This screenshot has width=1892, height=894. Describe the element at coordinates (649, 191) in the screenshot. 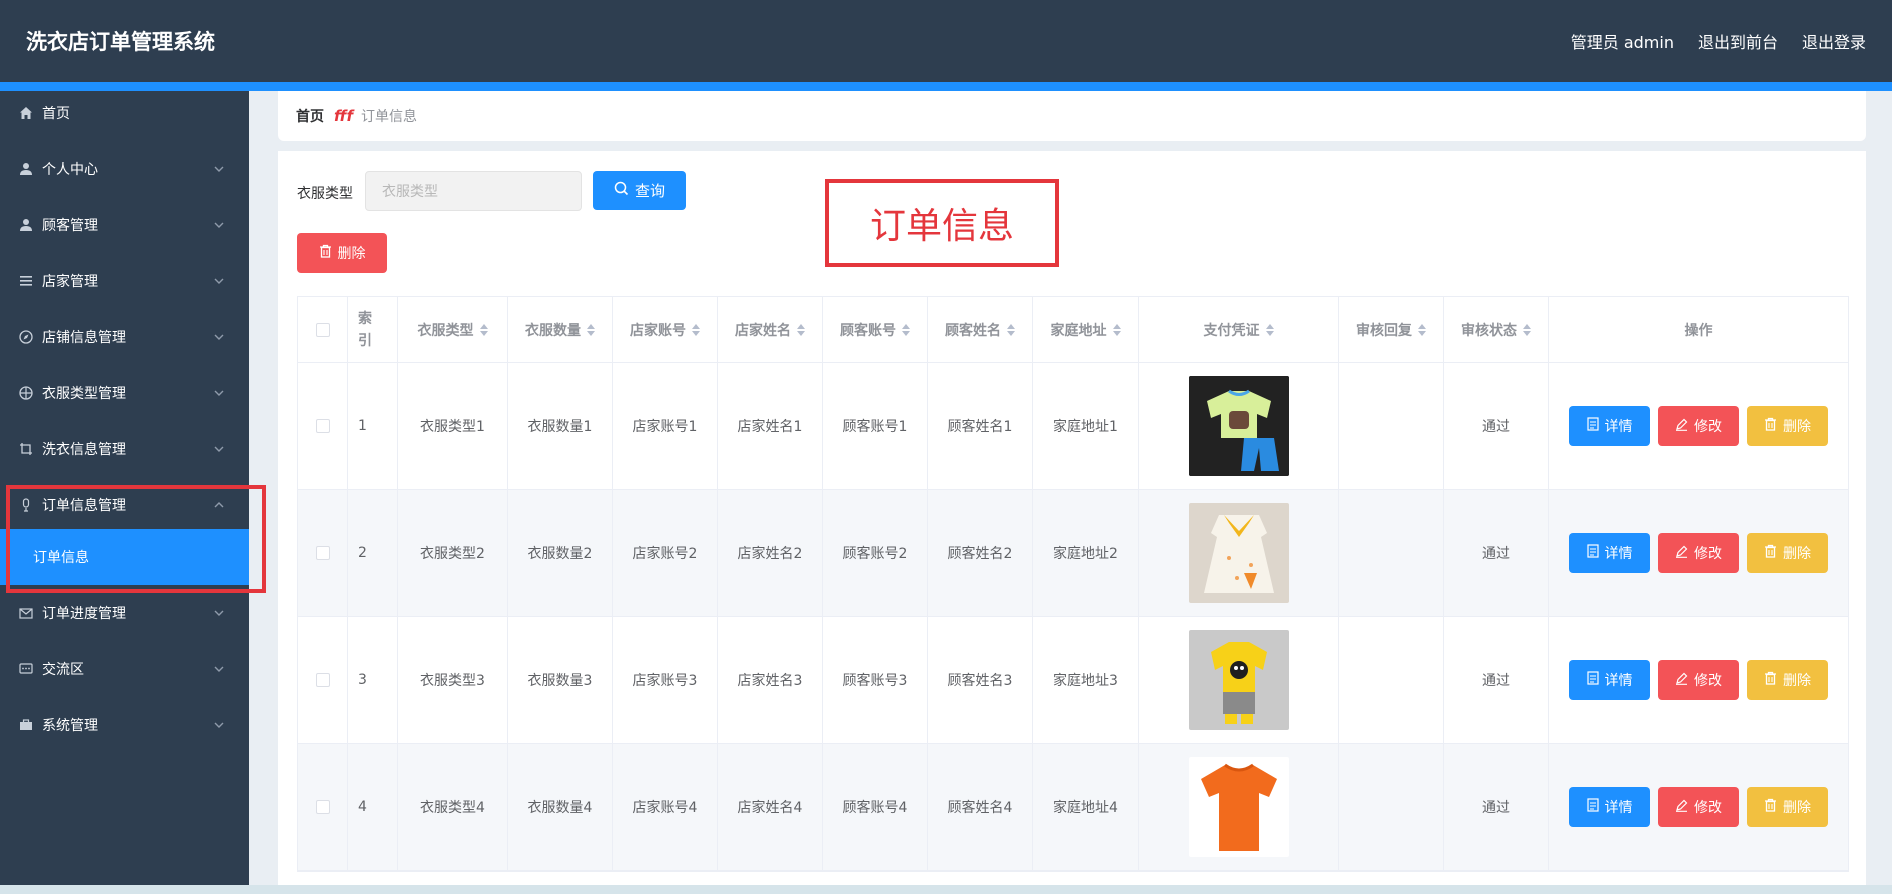

I see `query-button-label: 查询` at that location.